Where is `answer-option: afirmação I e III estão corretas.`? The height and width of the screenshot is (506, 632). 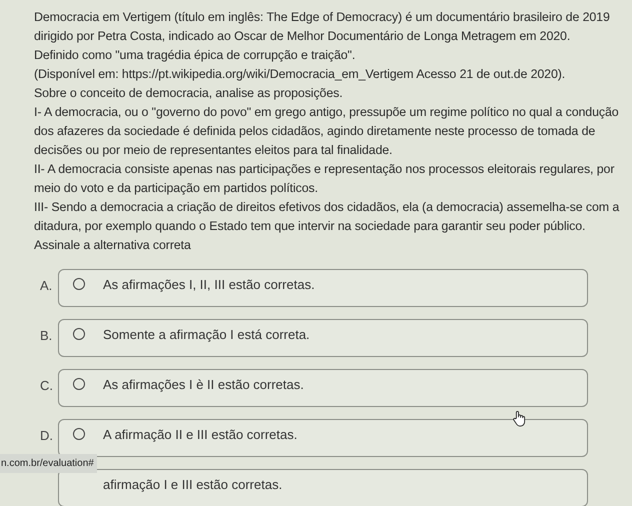 answer-option: afirmação I e III estão corretas. is located at coordinates (323, 487).